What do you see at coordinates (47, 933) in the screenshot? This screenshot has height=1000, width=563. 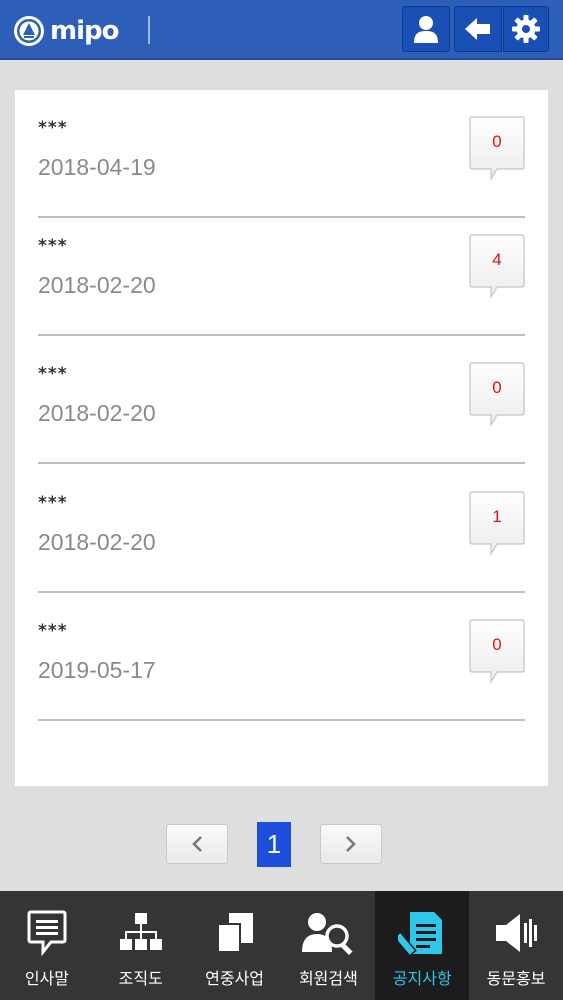 I see `speech-bubble-icon` at bounding box center [47, 933].